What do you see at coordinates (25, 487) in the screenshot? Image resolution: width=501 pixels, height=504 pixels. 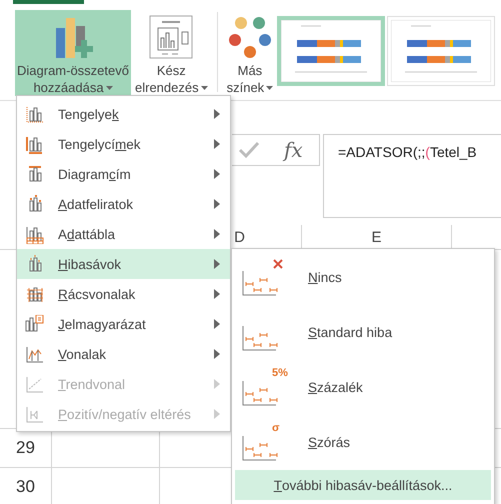 I see `row-header: 30` at bounding box center [25, 487].